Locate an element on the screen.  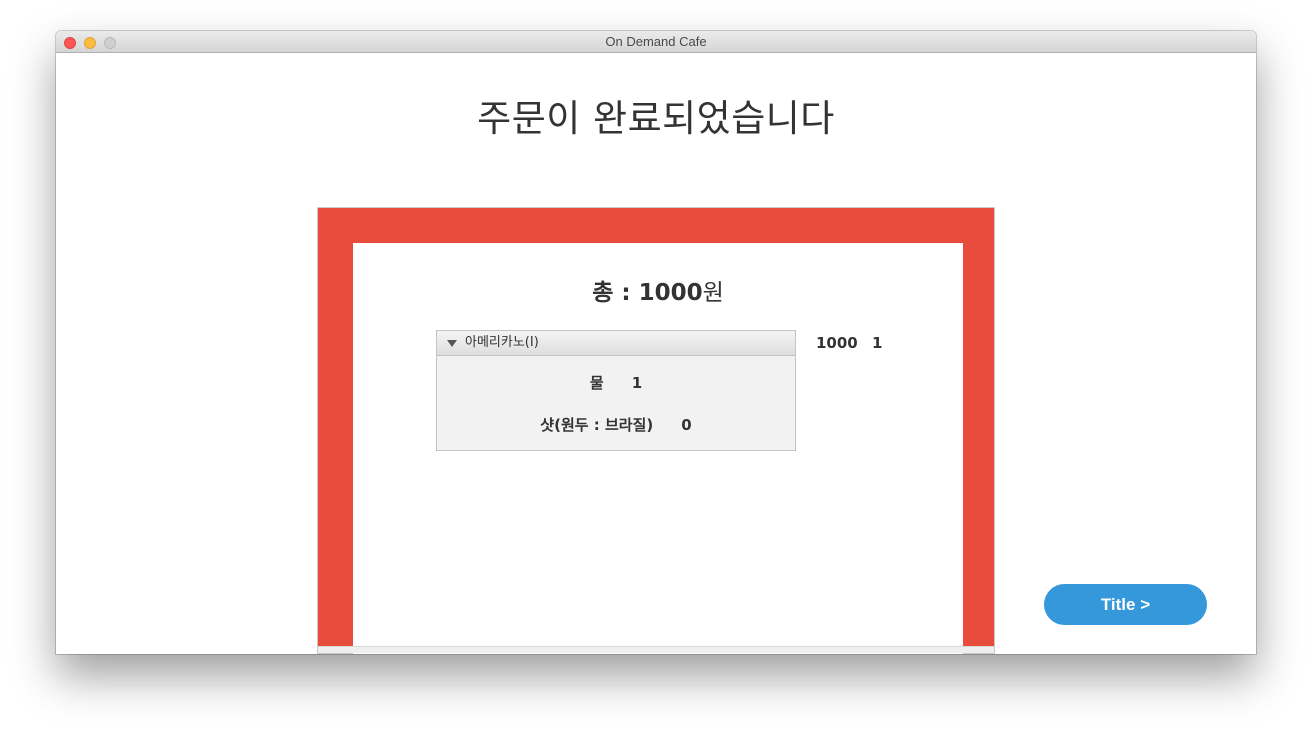
total-amount: 1000 is located at coordinates (670, 293).